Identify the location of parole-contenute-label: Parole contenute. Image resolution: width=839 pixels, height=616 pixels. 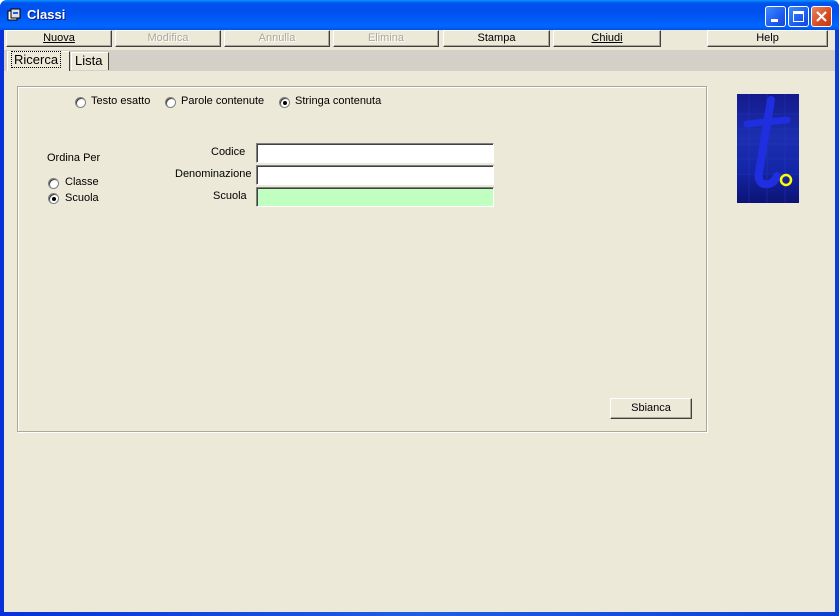
(223, 101).